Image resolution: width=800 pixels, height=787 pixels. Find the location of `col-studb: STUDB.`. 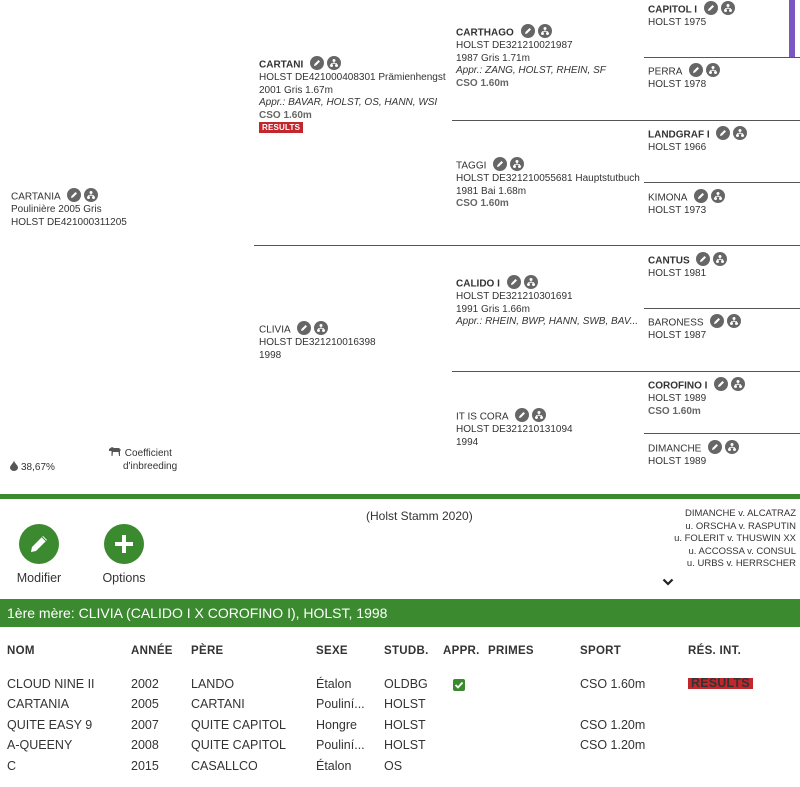

col-studb: STUDB. is located at coordinates (406, 651).